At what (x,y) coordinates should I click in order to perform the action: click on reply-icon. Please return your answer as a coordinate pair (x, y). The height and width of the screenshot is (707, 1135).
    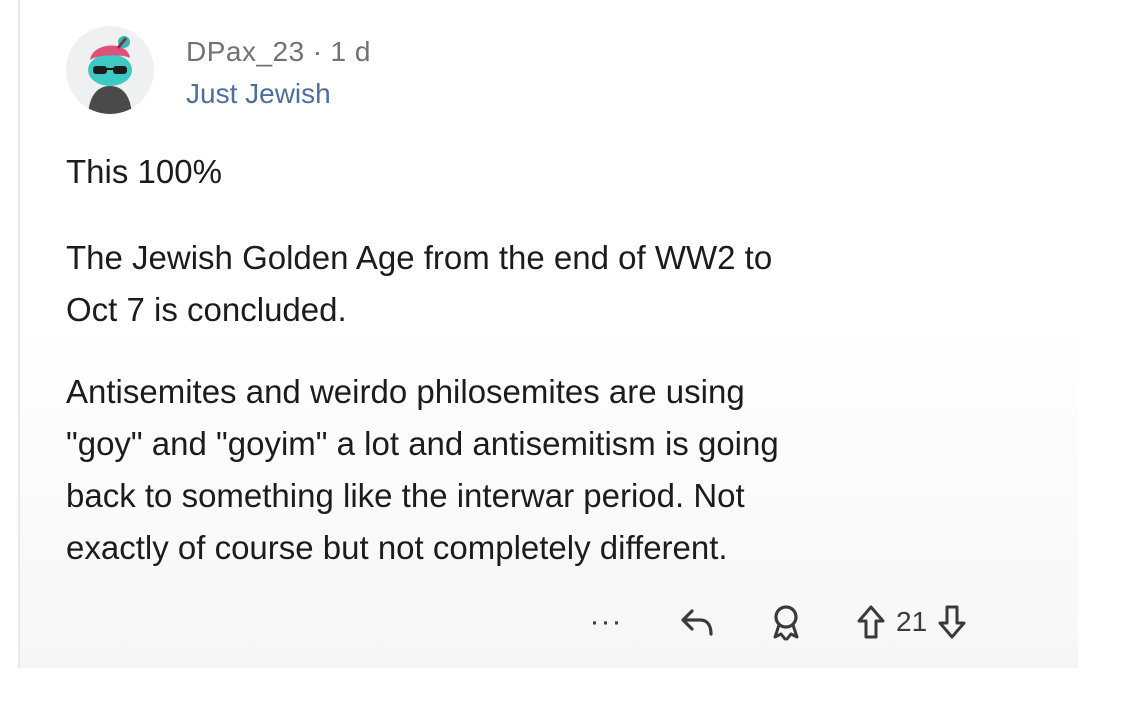
    Looking at the image, I should click on (697, 622).